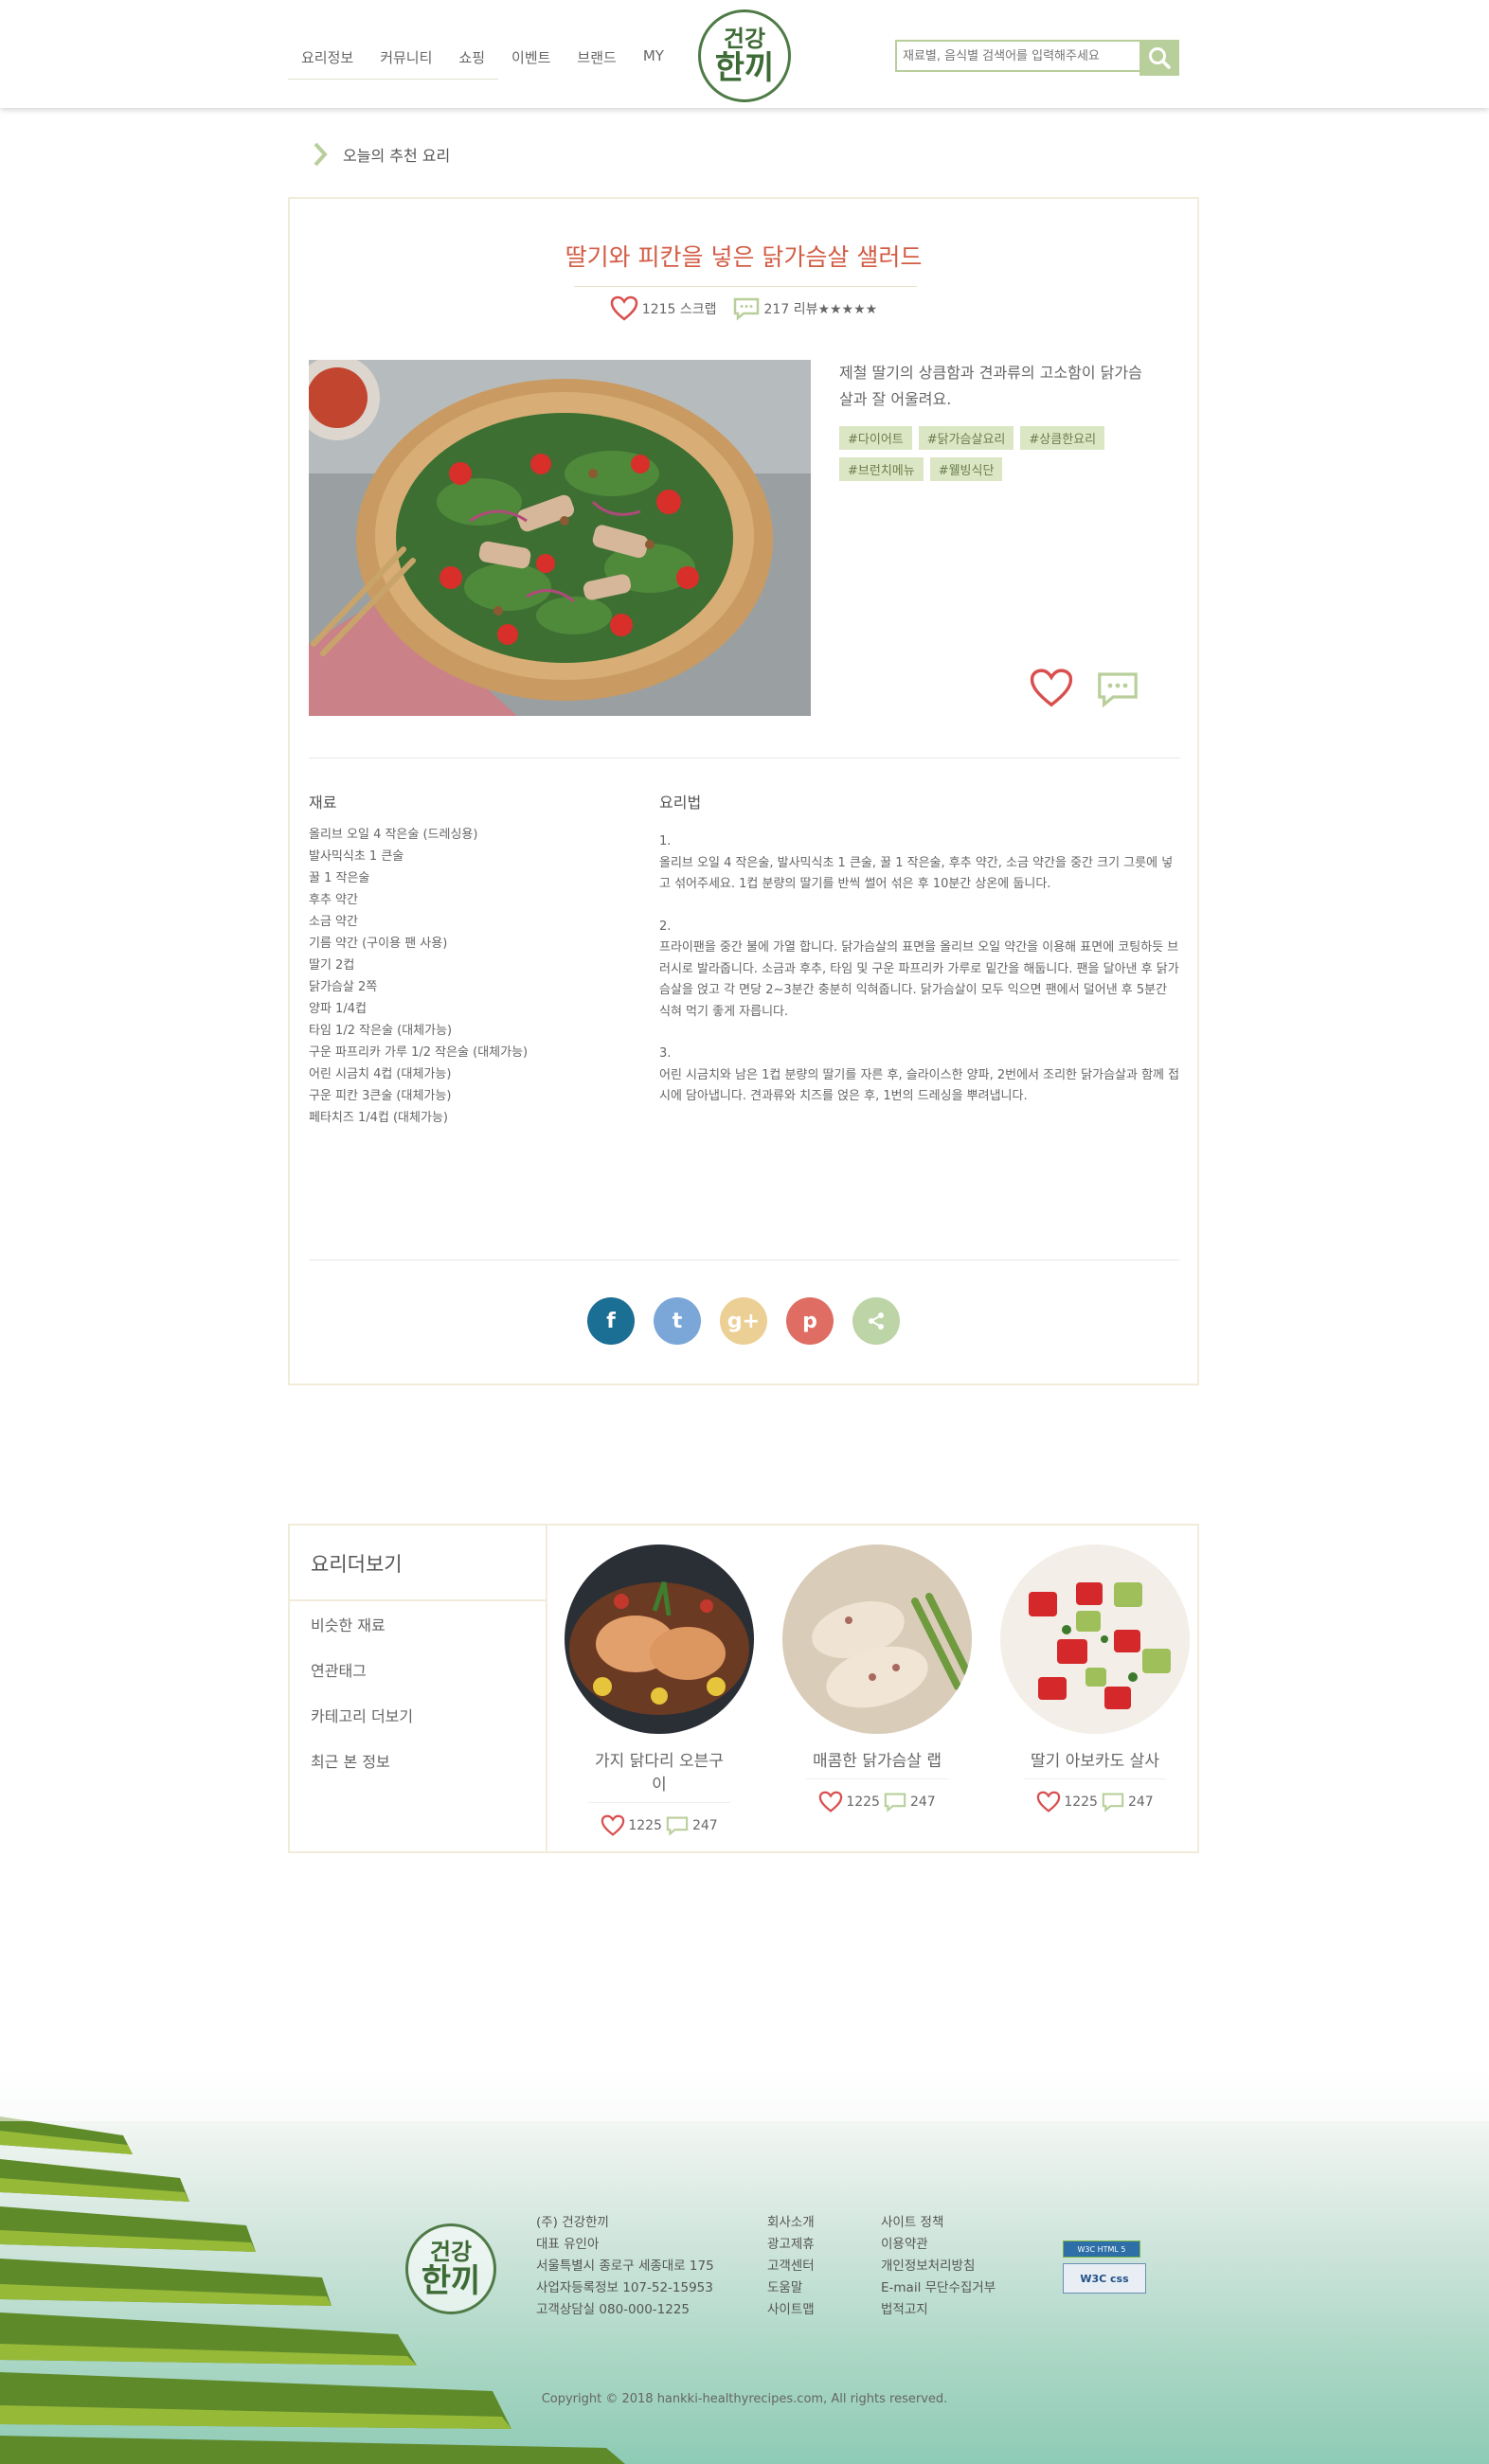 This screenshot has height=2464, width=1489. What do you see at coordinates (677, 1321) in the screenshot?
I see `twitter-share-button: t` at bounding box center [677, 1321].